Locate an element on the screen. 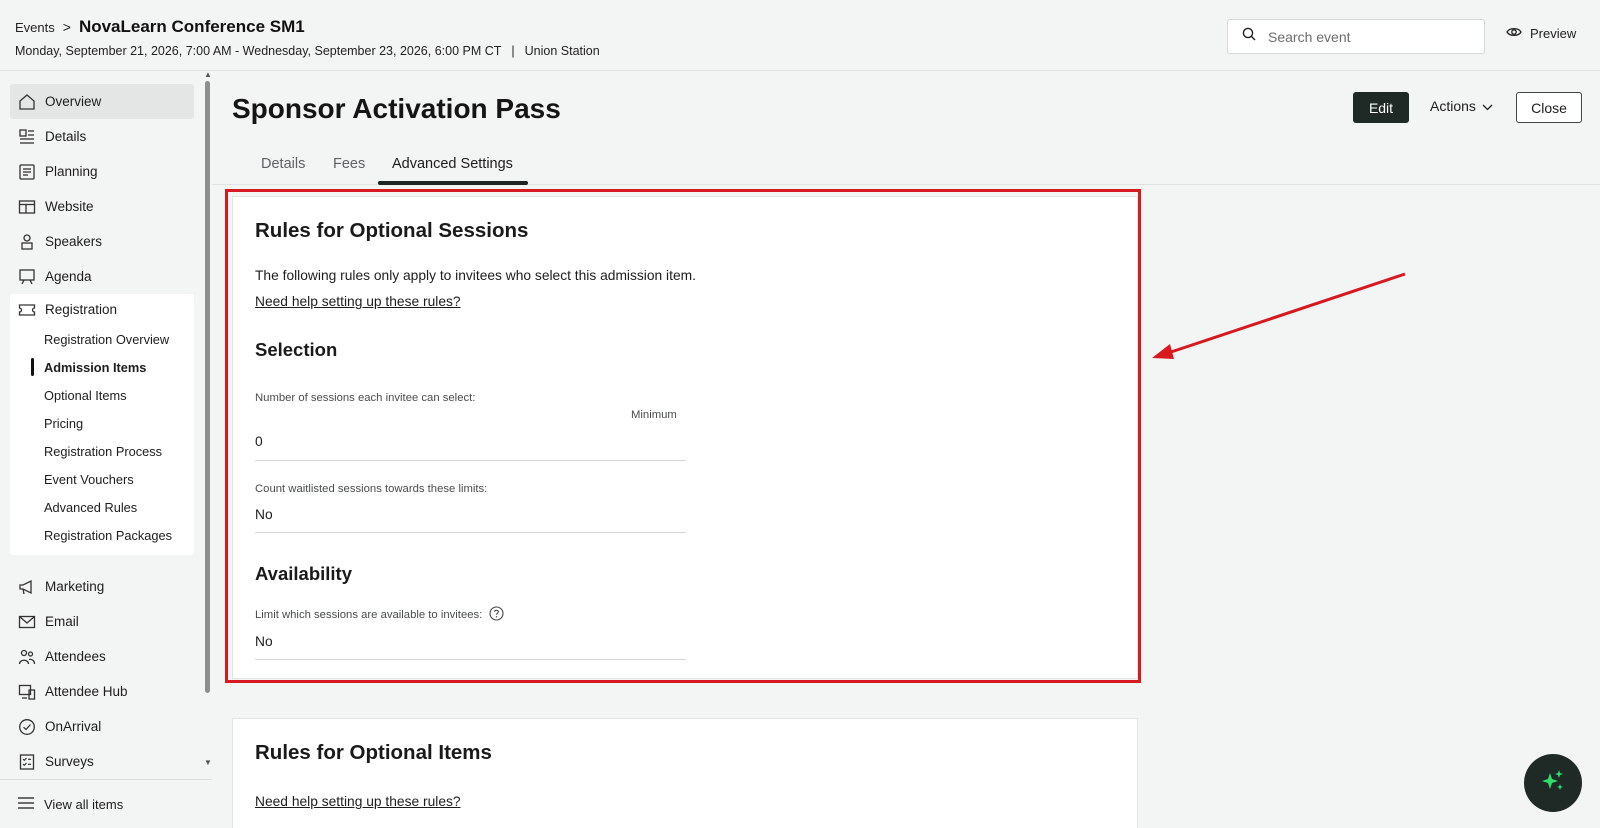 The image size is (1600, 828). sidebar-item-label: Registration is located at coordinates (81, 309).